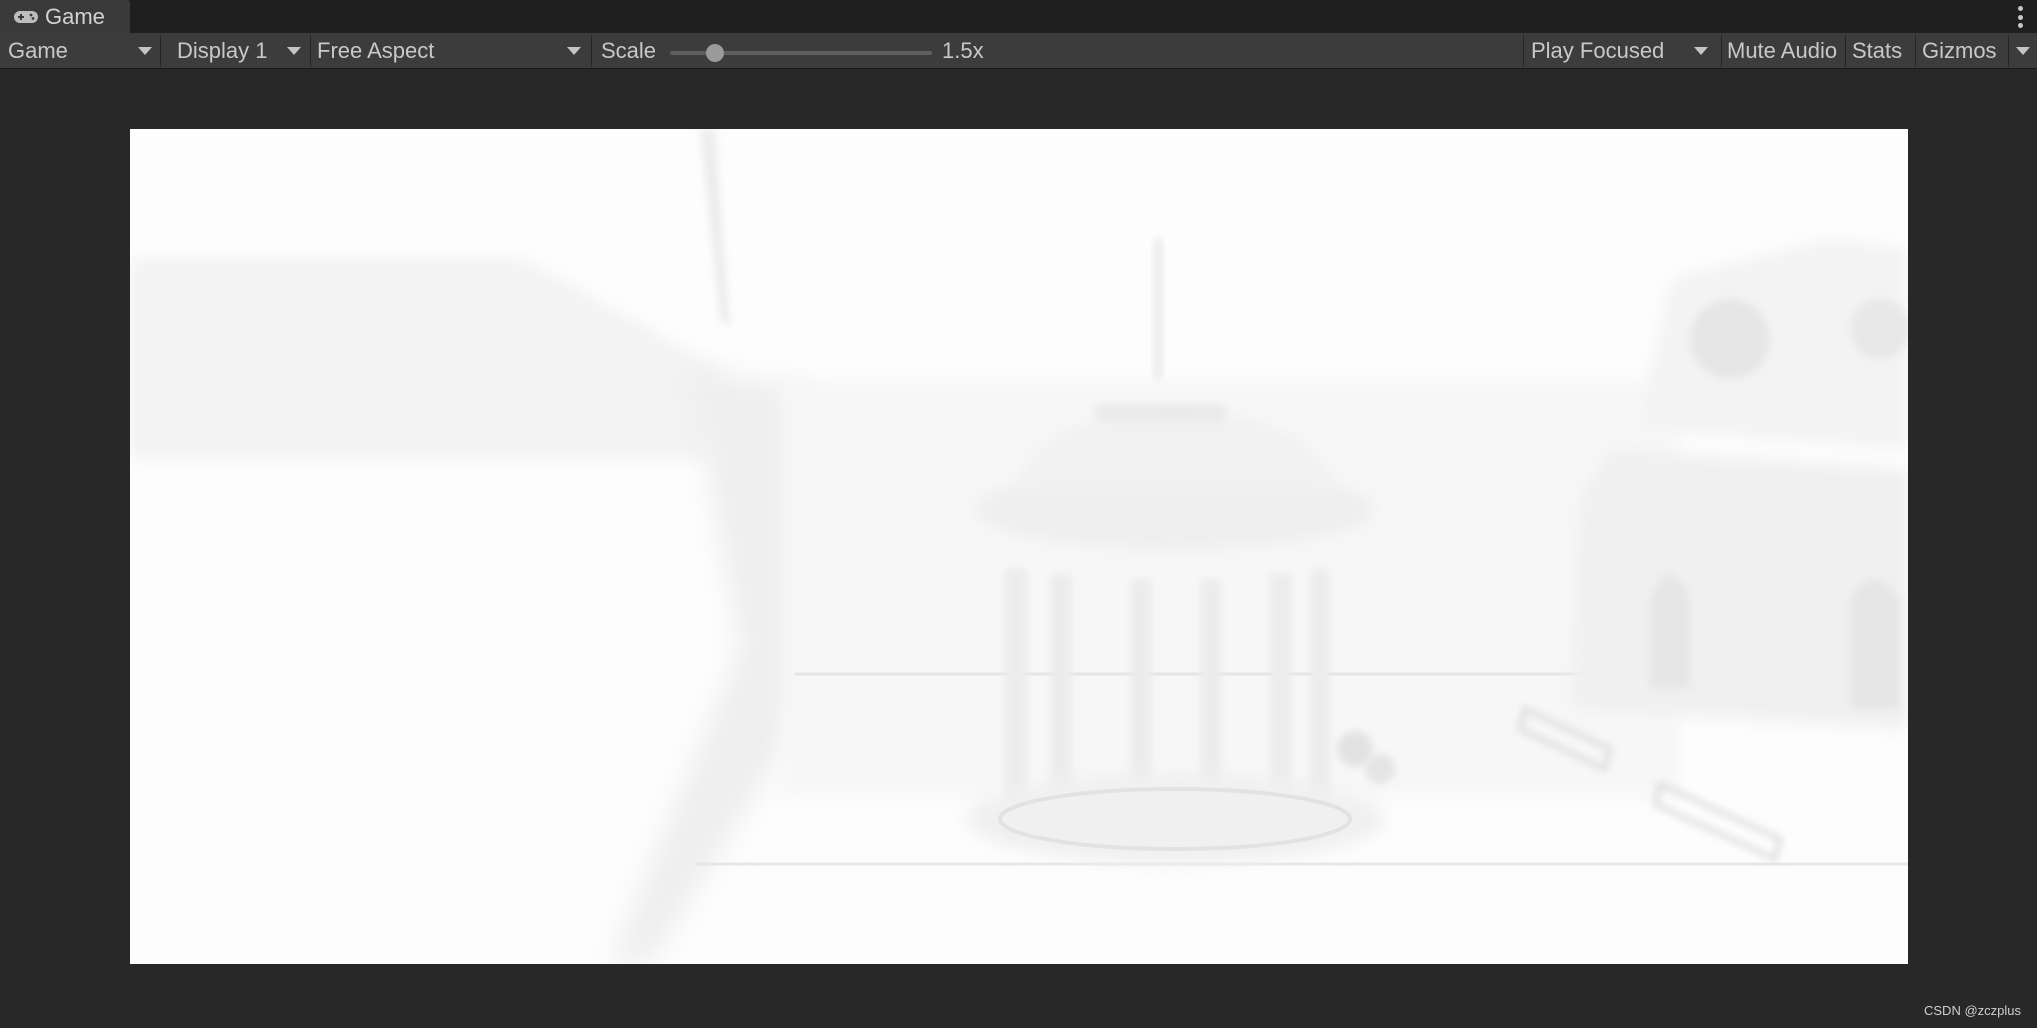 The image size is (2037, 1028). I want to click on play-mode-dropdown: Play Focused, so click(1622, 51).